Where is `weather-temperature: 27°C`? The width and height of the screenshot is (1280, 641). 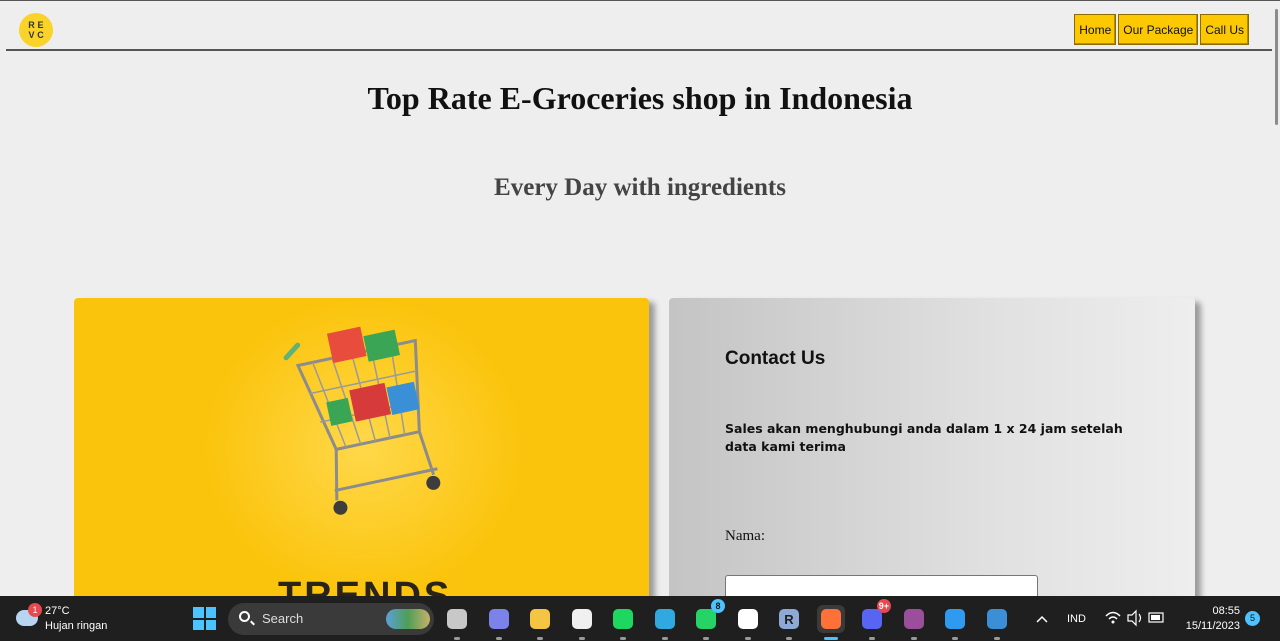 weather-temperature: 27°C is located at coordinates (57, 611).